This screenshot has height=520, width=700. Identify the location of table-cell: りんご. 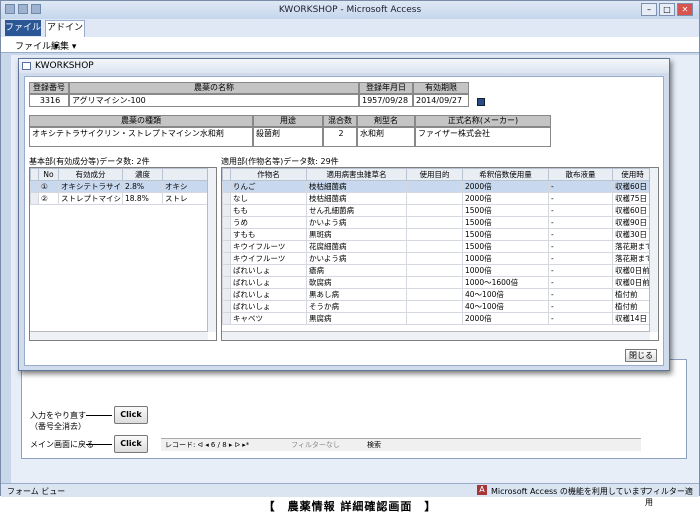
(268, 186).